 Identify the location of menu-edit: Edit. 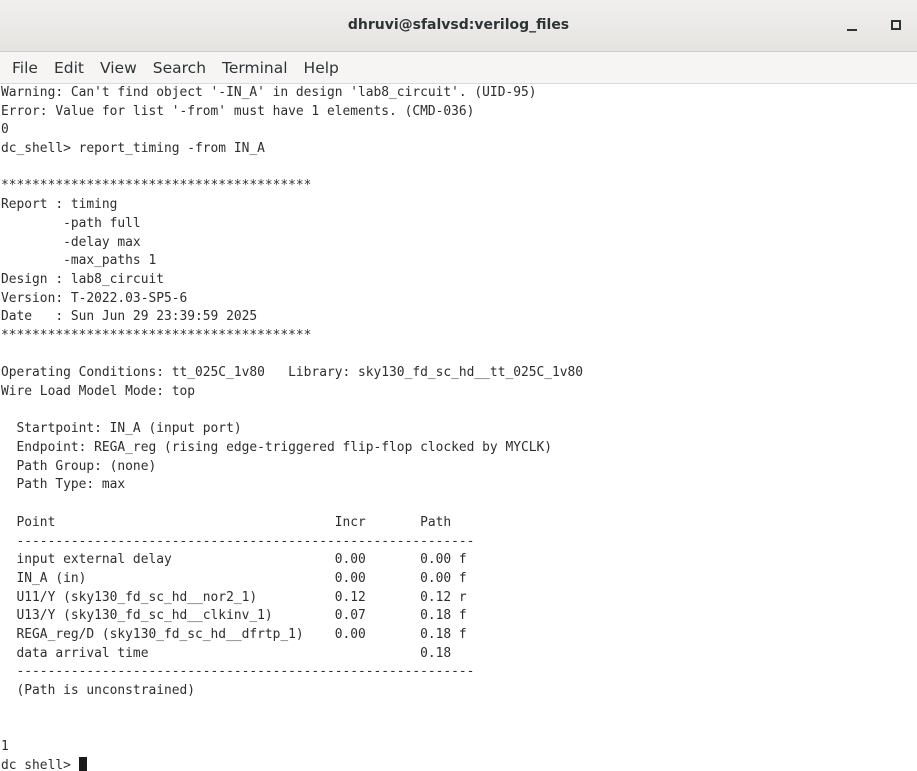
(69, 68).